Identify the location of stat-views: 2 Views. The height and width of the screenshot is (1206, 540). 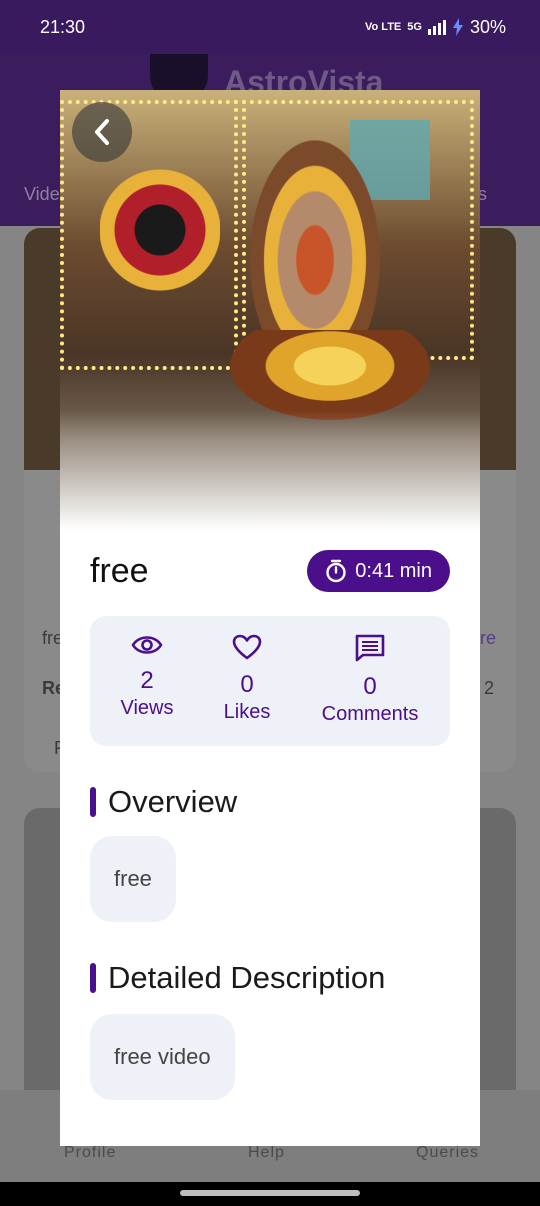
(147, 677).